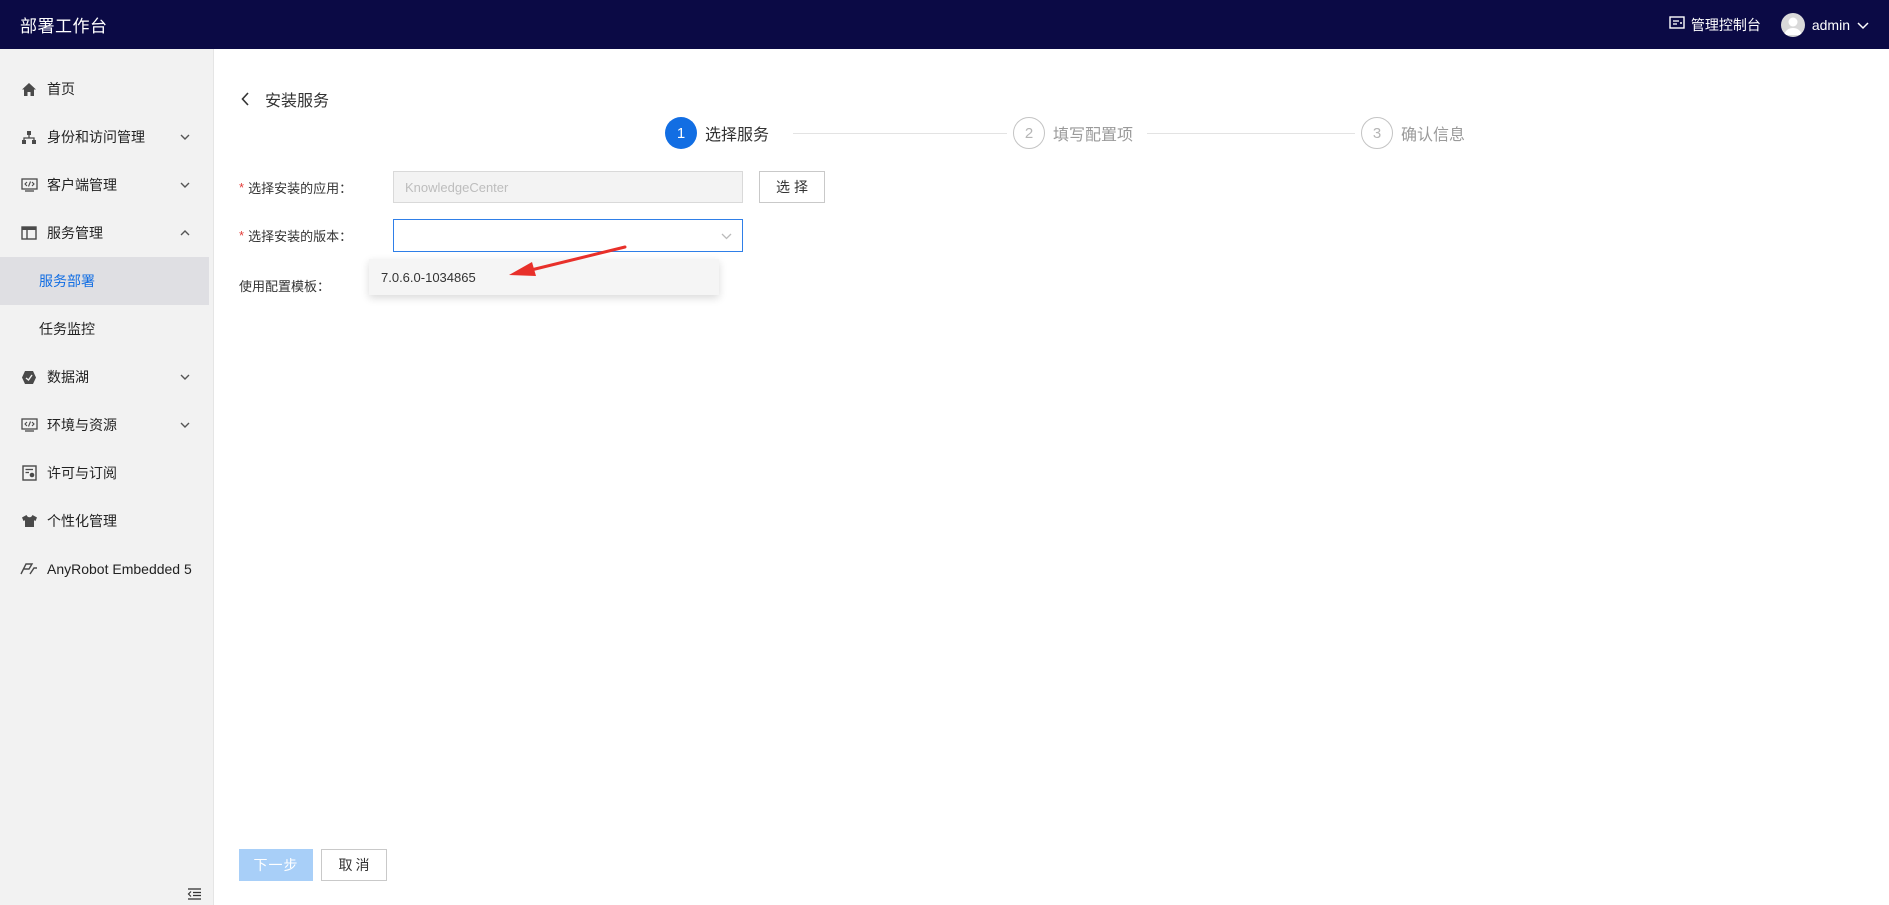 The height and width of the screenshot is (905, 1889). I want to click on step-1: 1 选择服务, so click(717, 133).